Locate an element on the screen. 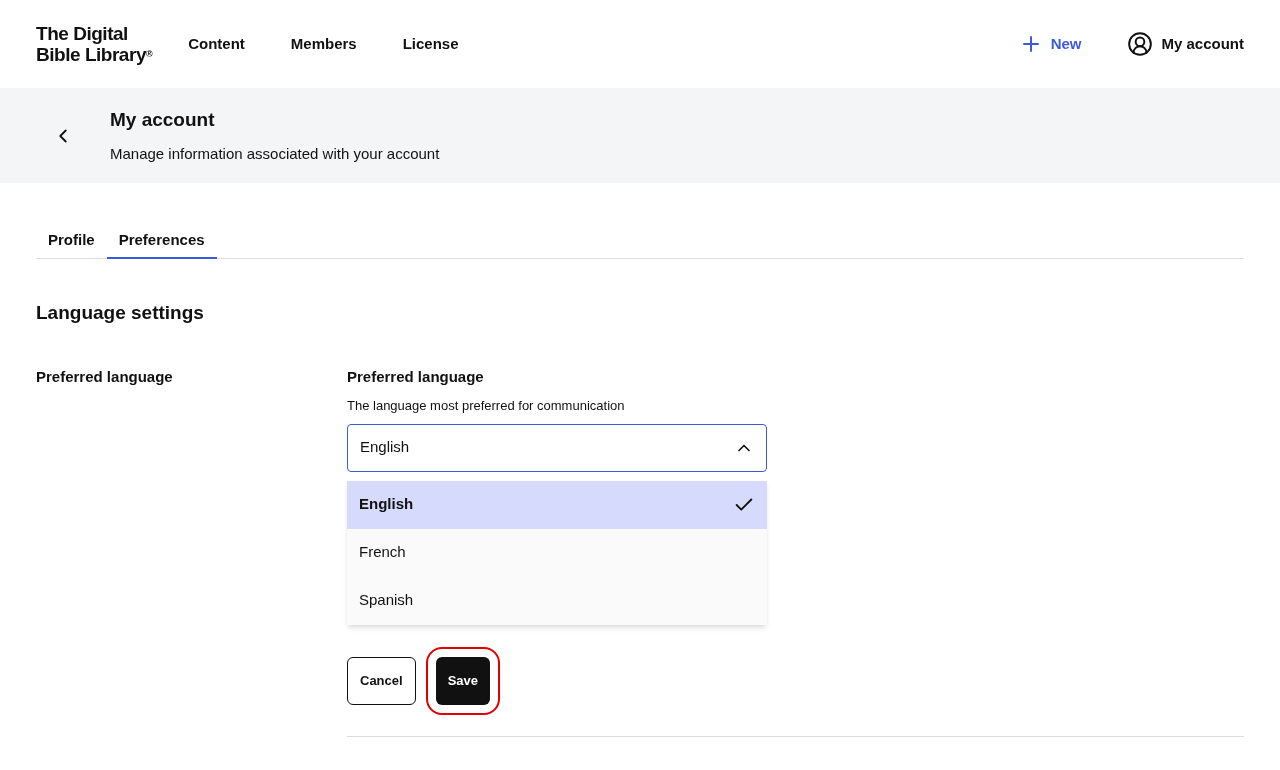 The height and width of the screenshot is (770, 1280). logo-text: Bible Library$^{®}$ is located at coordinates (94, 54).